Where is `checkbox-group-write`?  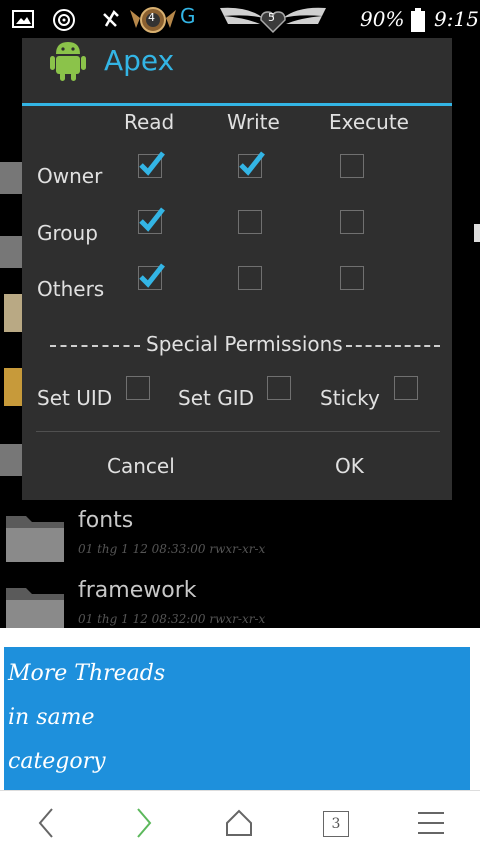
checkbox-group-write is located at coordinates (250, 222).